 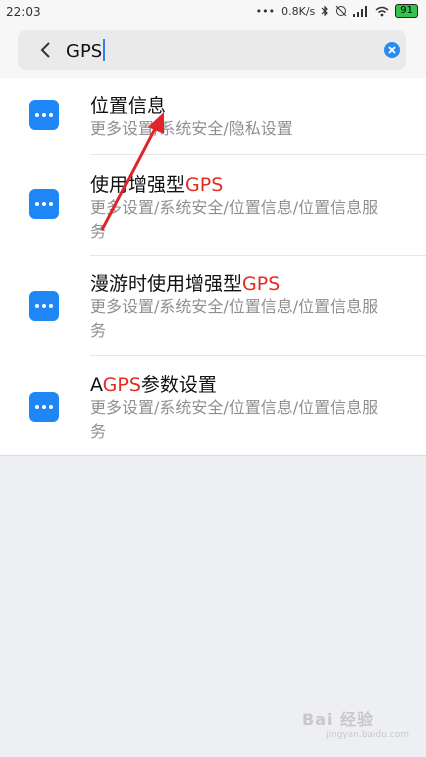 What do you see at coordinates (213, 116) in the screenshot?
I see `list-item: 位置信息 更多设置/系统安全/隐私设置` at bounding box center [213, 116].